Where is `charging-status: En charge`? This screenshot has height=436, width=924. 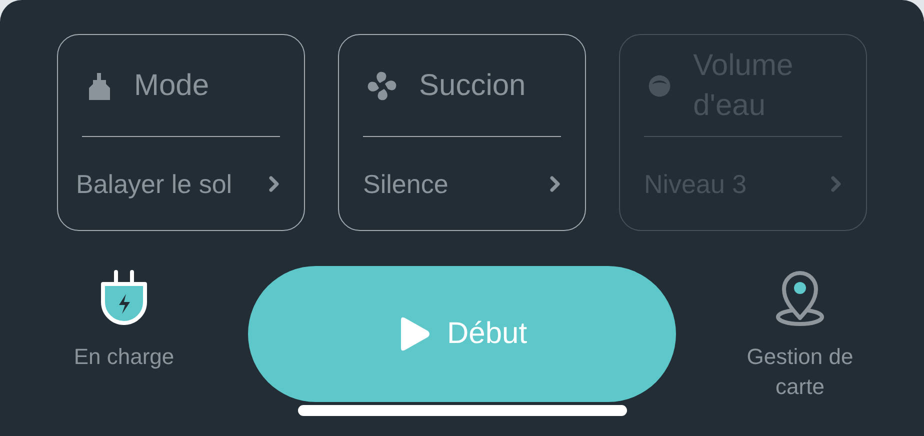
charging-status: En charge is located at coordinates (124, 357).